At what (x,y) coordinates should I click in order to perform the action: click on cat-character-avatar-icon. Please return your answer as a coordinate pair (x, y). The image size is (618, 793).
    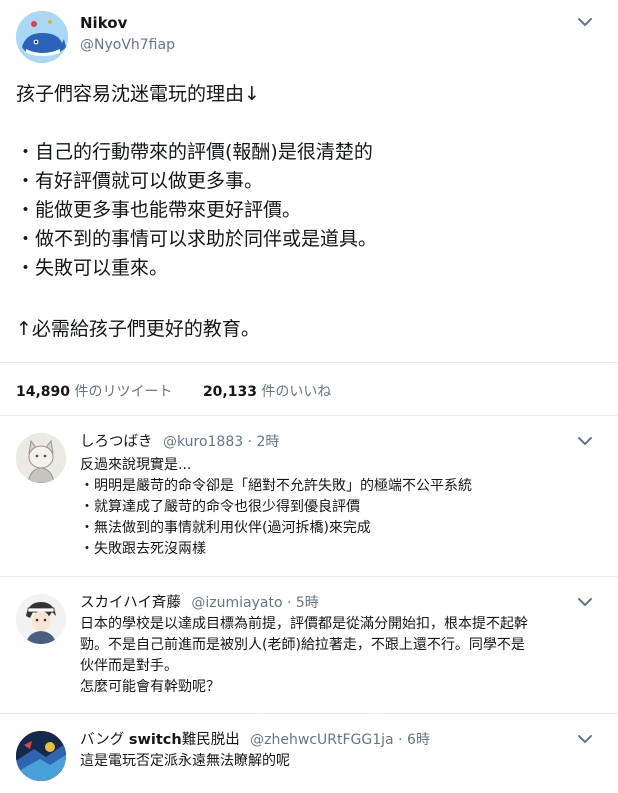
    Looking at the image, I should click on (41, 458).